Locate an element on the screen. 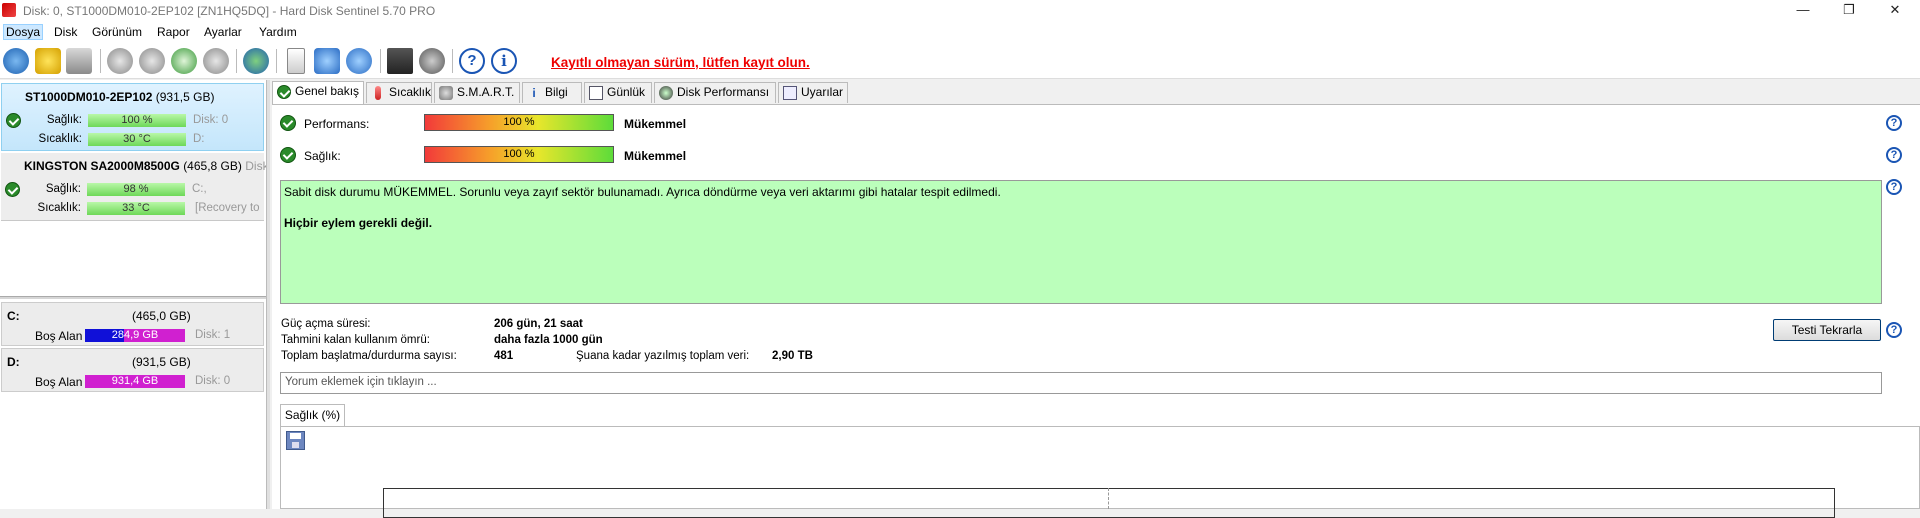 The width and height of the screenshot is (1920, 518). tab-alerts: Uyarılar is located at coordinates (813, 92).